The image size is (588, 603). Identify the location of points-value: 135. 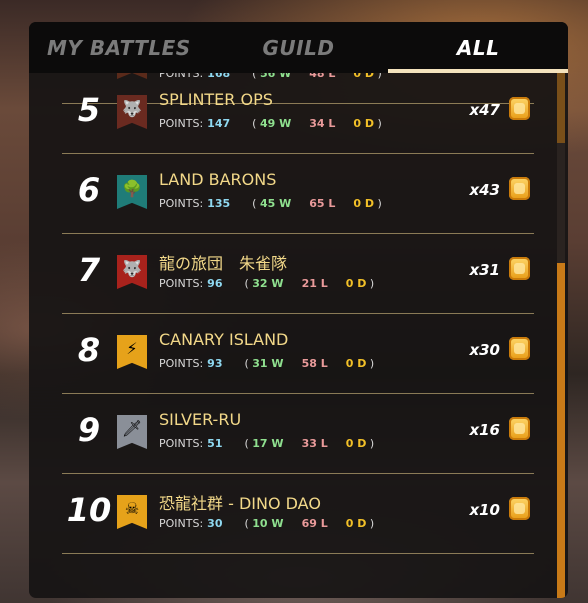
(219, 203).